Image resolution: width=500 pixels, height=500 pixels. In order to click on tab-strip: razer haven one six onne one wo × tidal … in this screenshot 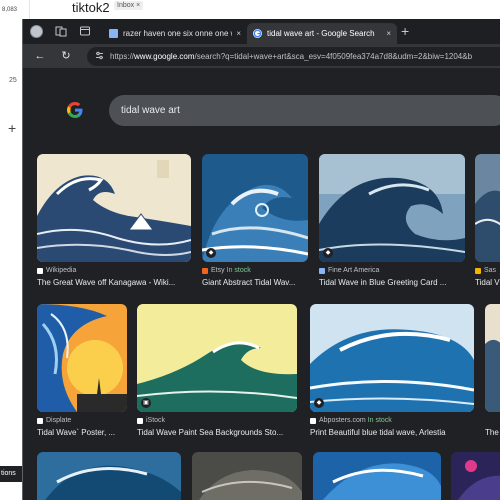, I will do `click(261, 31)`.